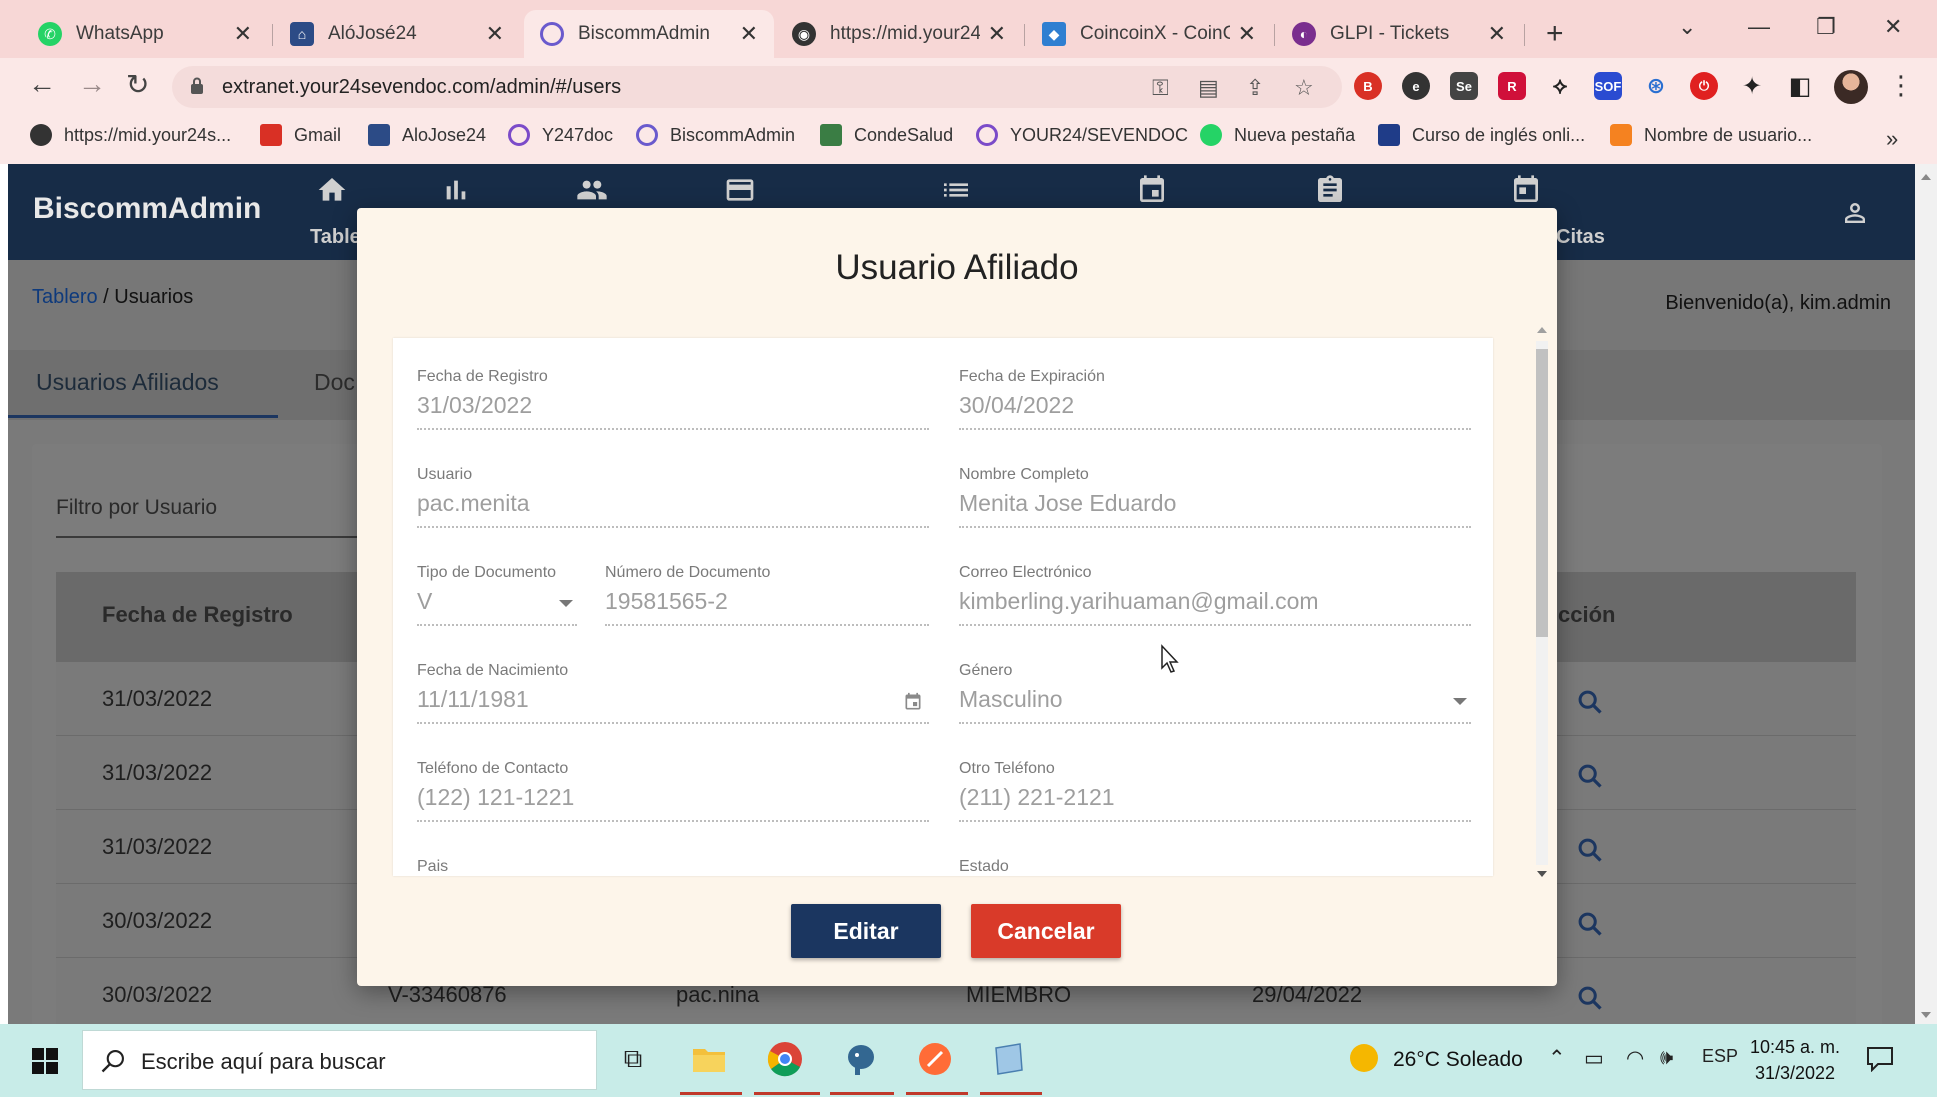 The height and width of the screenshot is (1097, 1937). What do you see at coordinates (1160, 88) in the screenshot?
I see `key-icon: ⚿` at bounding box center [1160, 88].